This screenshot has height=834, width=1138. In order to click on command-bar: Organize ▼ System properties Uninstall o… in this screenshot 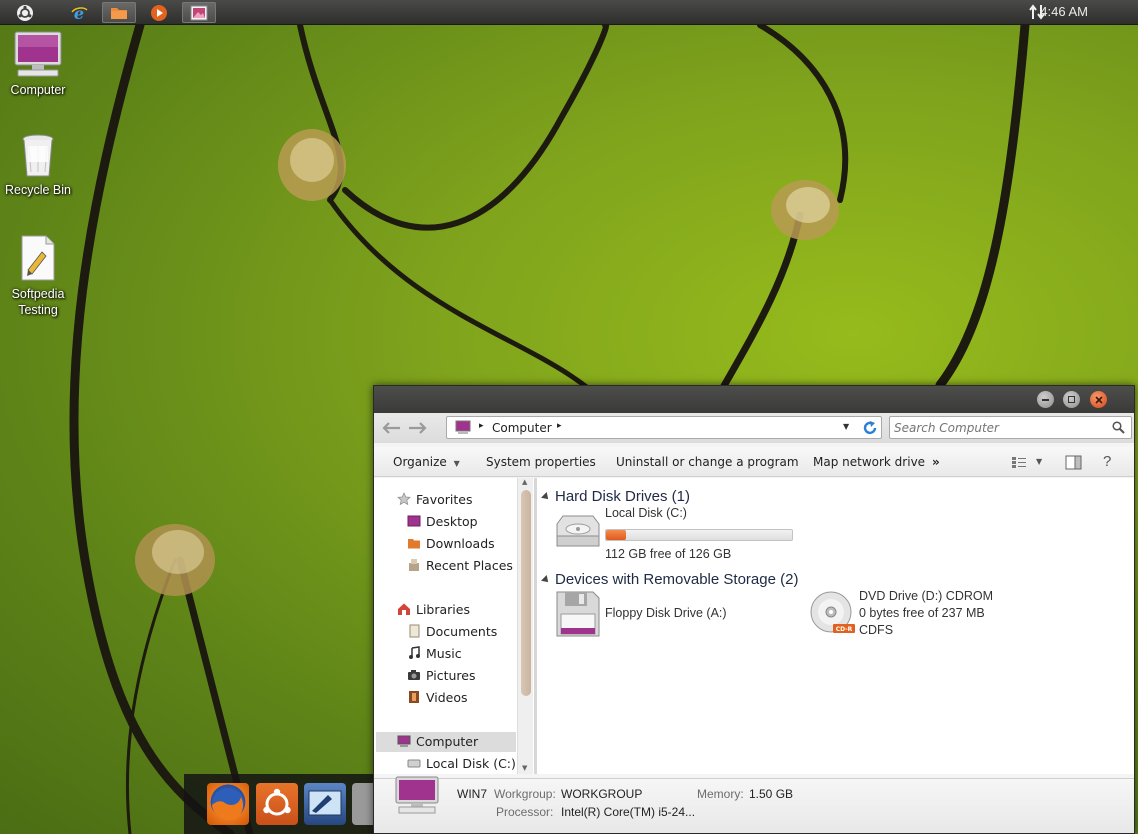, I will do `click(754, 462)`.